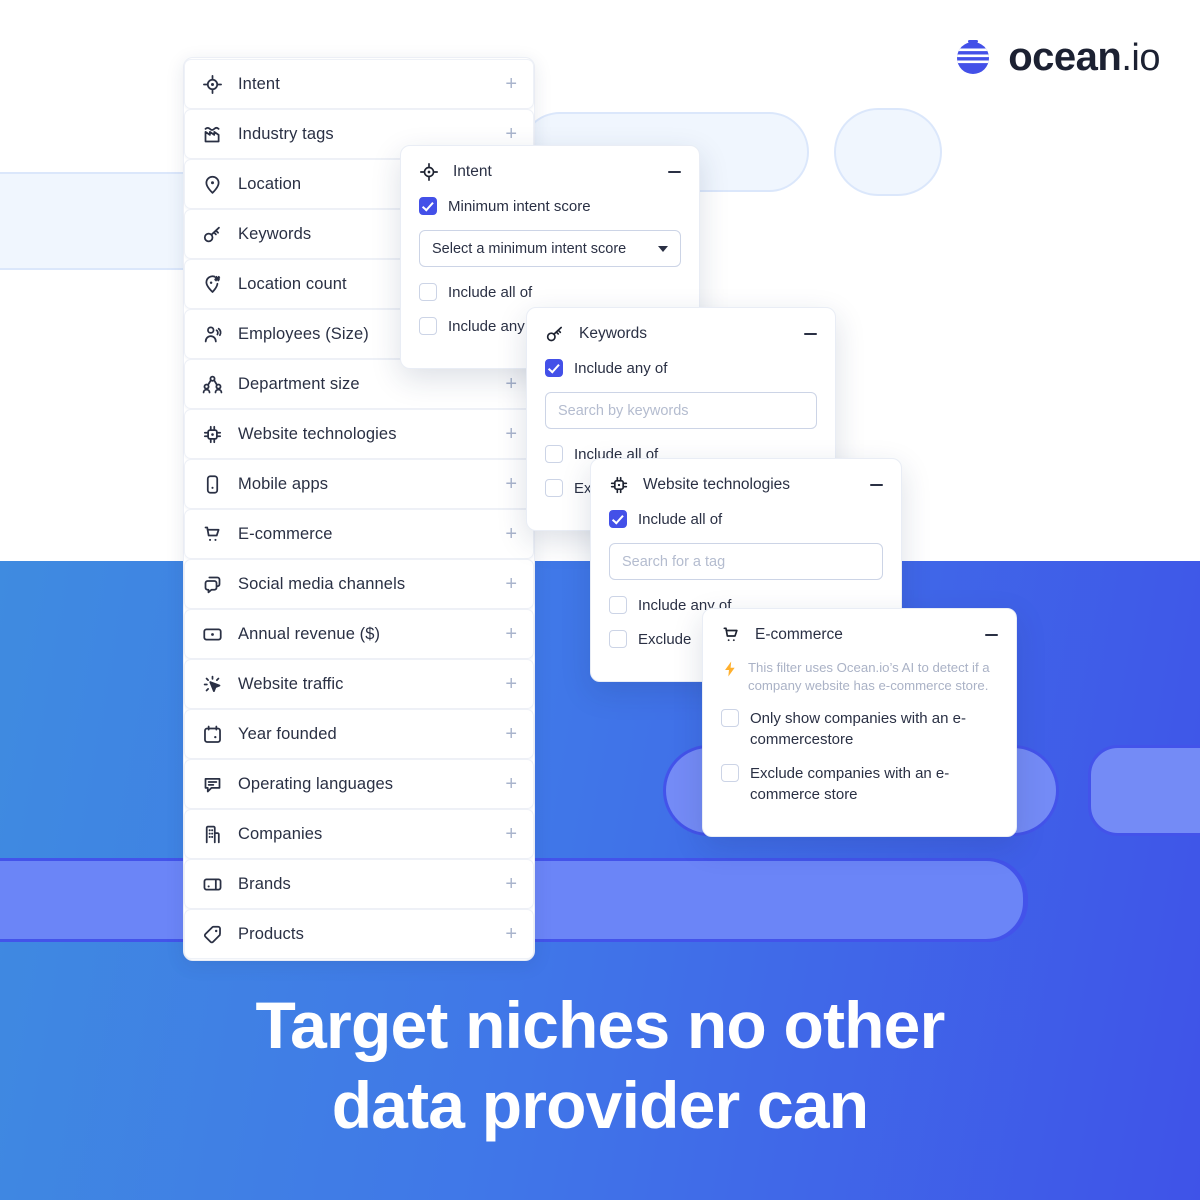  Describe the element at coordinates (299, 383) in the screenshot. I see `filter-row-label: Department size` at that location.